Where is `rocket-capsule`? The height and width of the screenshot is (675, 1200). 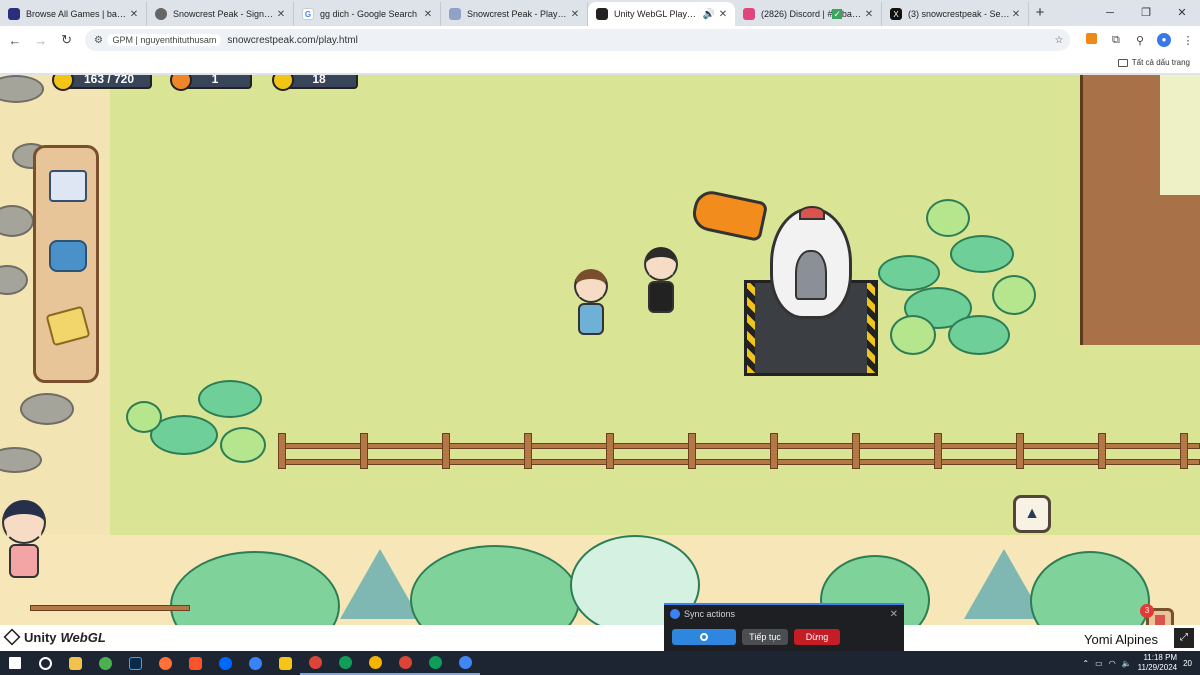
rocket-capsule is located at coordinates (811, 262).